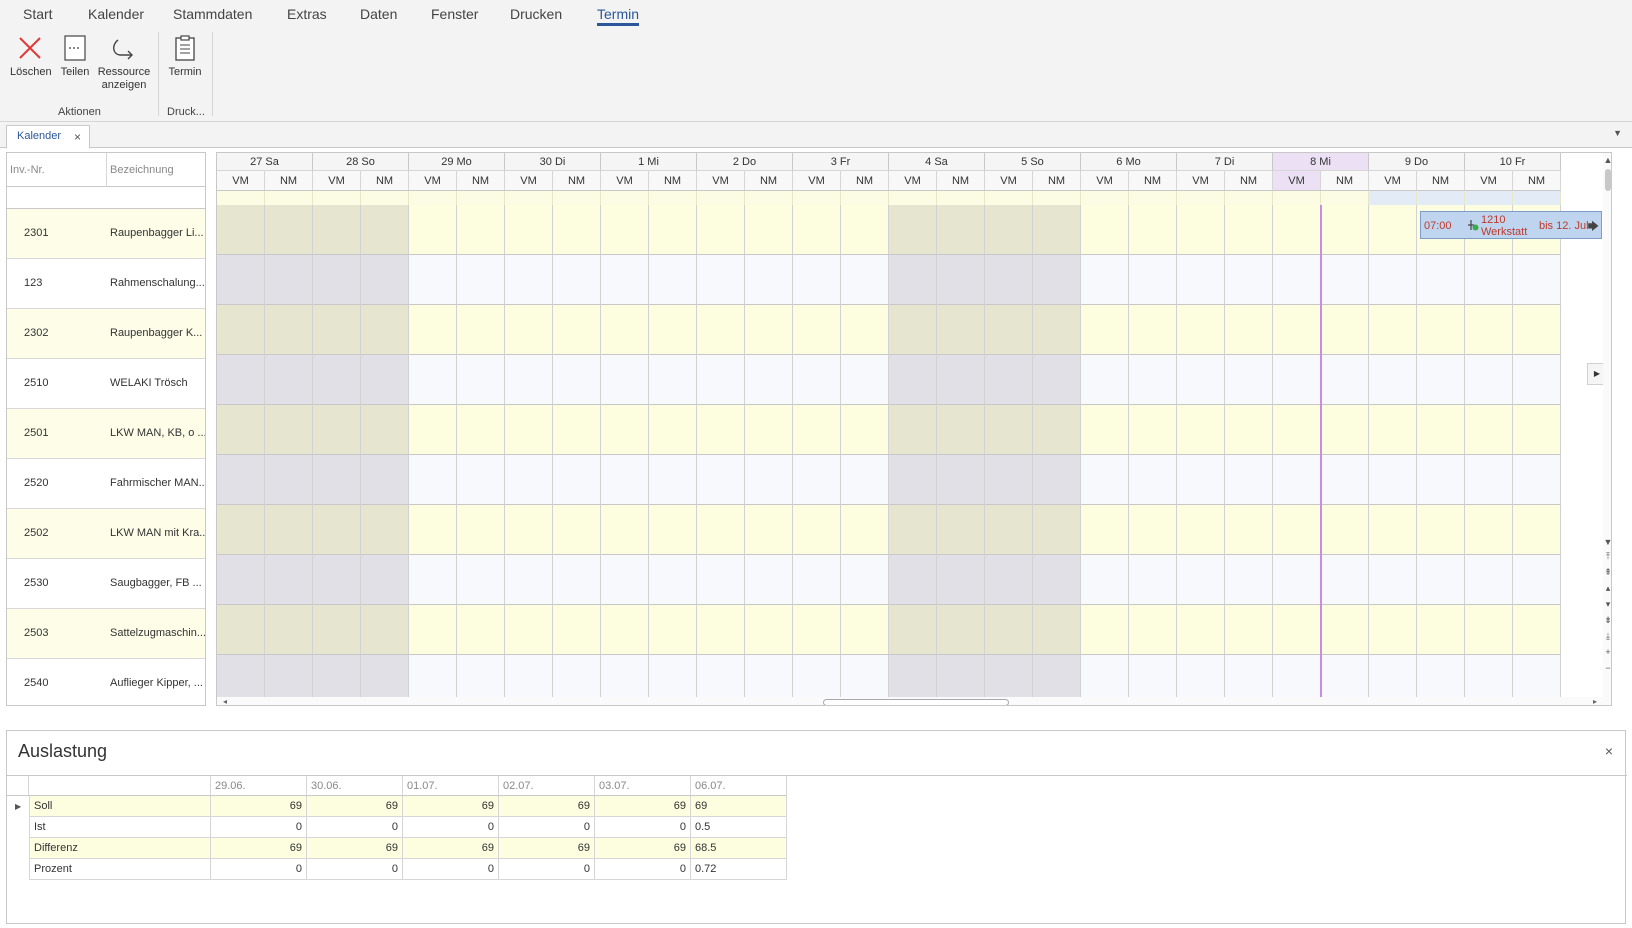 The height and width of the screenshot is (928, 1632). What do you see at coordinates (1225, 162) in the screenshot?
I see `day-header: 7 Di` at bounding box center [1225, 162].